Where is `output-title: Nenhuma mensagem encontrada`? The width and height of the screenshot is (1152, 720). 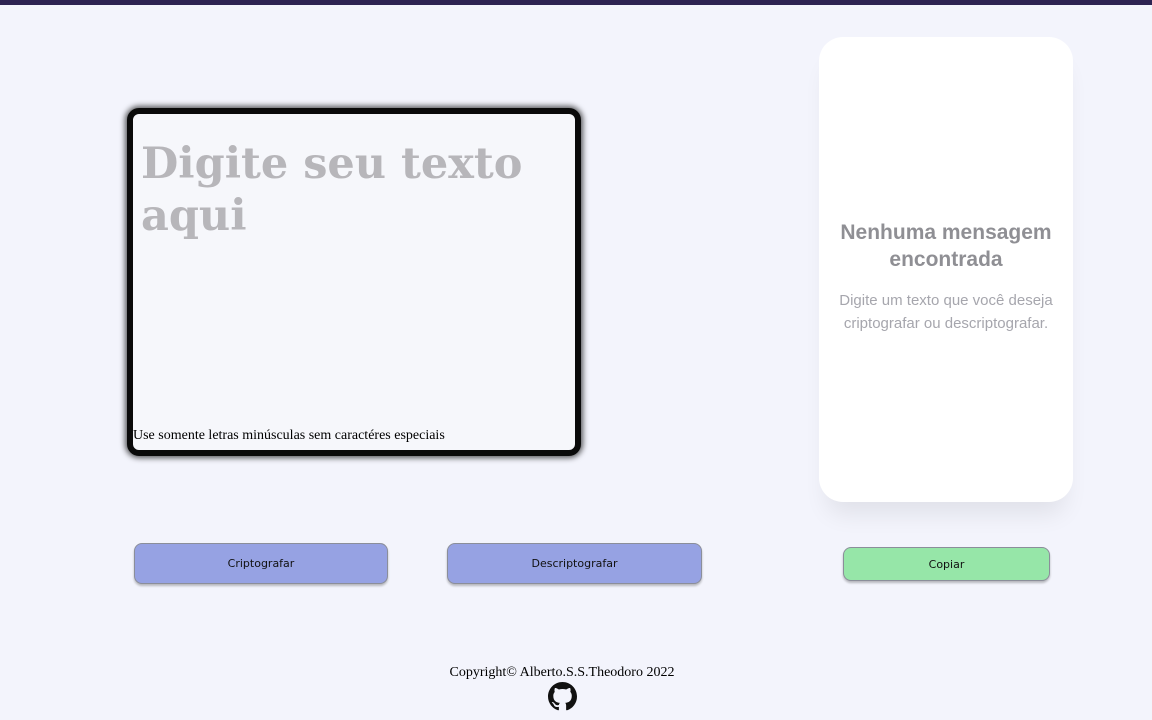 output-title: Nenhuma mensagem encontrada is located at coordinates (946, 246).